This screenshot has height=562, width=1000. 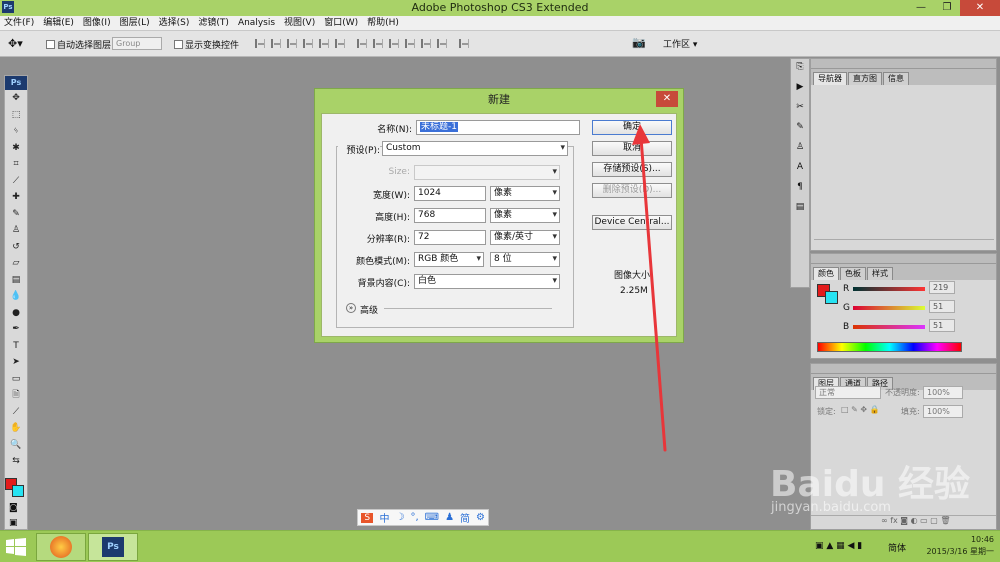 What do you see at coordinates (960, 551) in the screenshot?
I see `clock-date: 2015/3/16 星期一` at bounding box center [960, 551].